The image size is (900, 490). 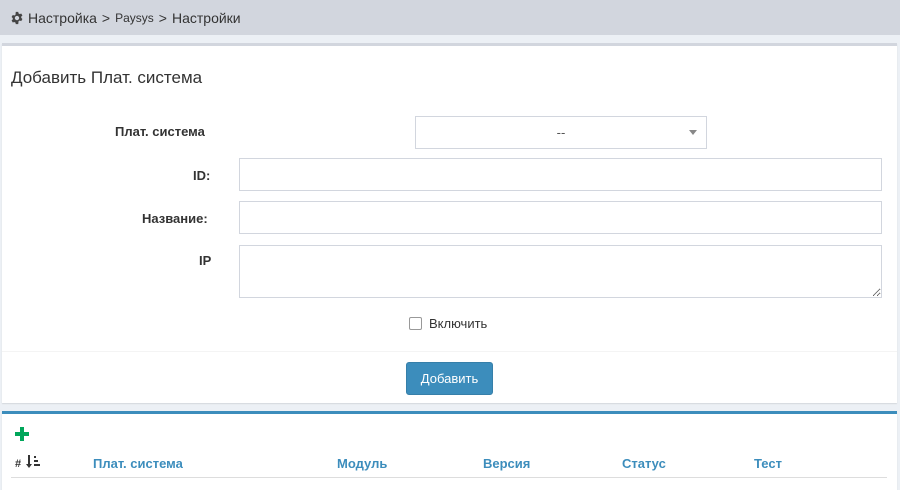 What do you see at coordinates (62, 18) in the screenshot?
I see `breadcrumb-item-settings: Настройка` at bounding box center [62, 18].